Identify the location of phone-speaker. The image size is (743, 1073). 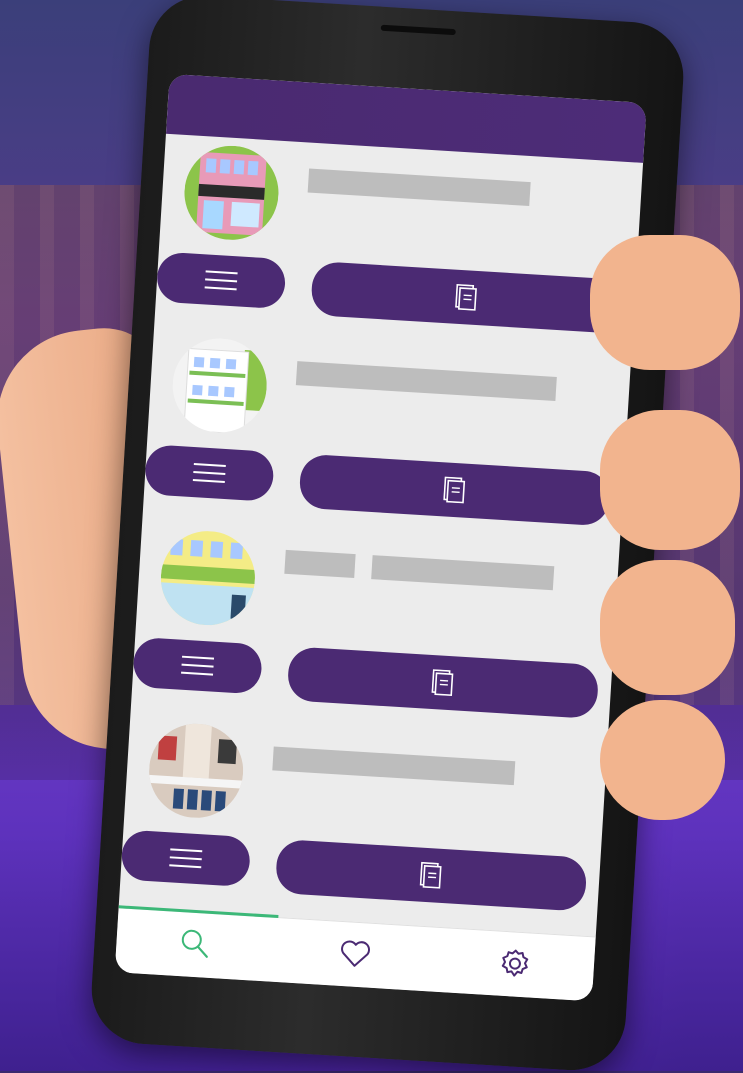
(418, 30).